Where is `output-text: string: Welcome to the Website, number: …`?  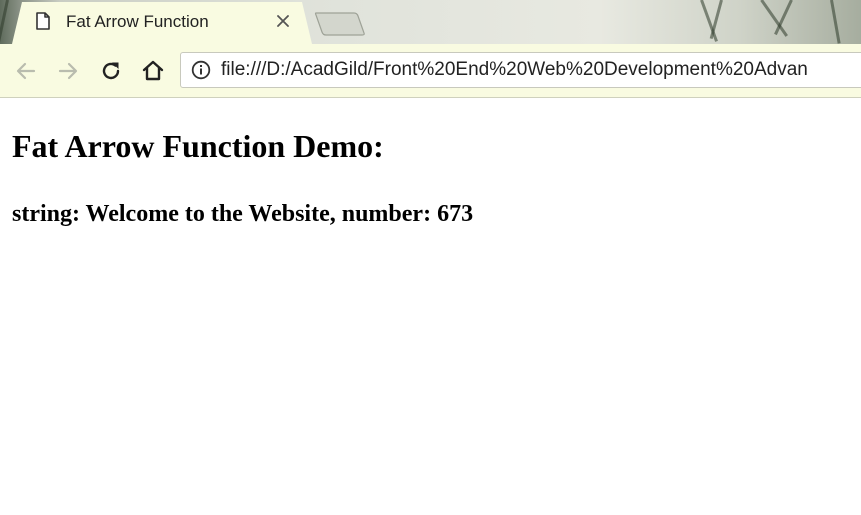 output-text: string: Welcome to the Website, number: … is located at coordinates (243, 214).